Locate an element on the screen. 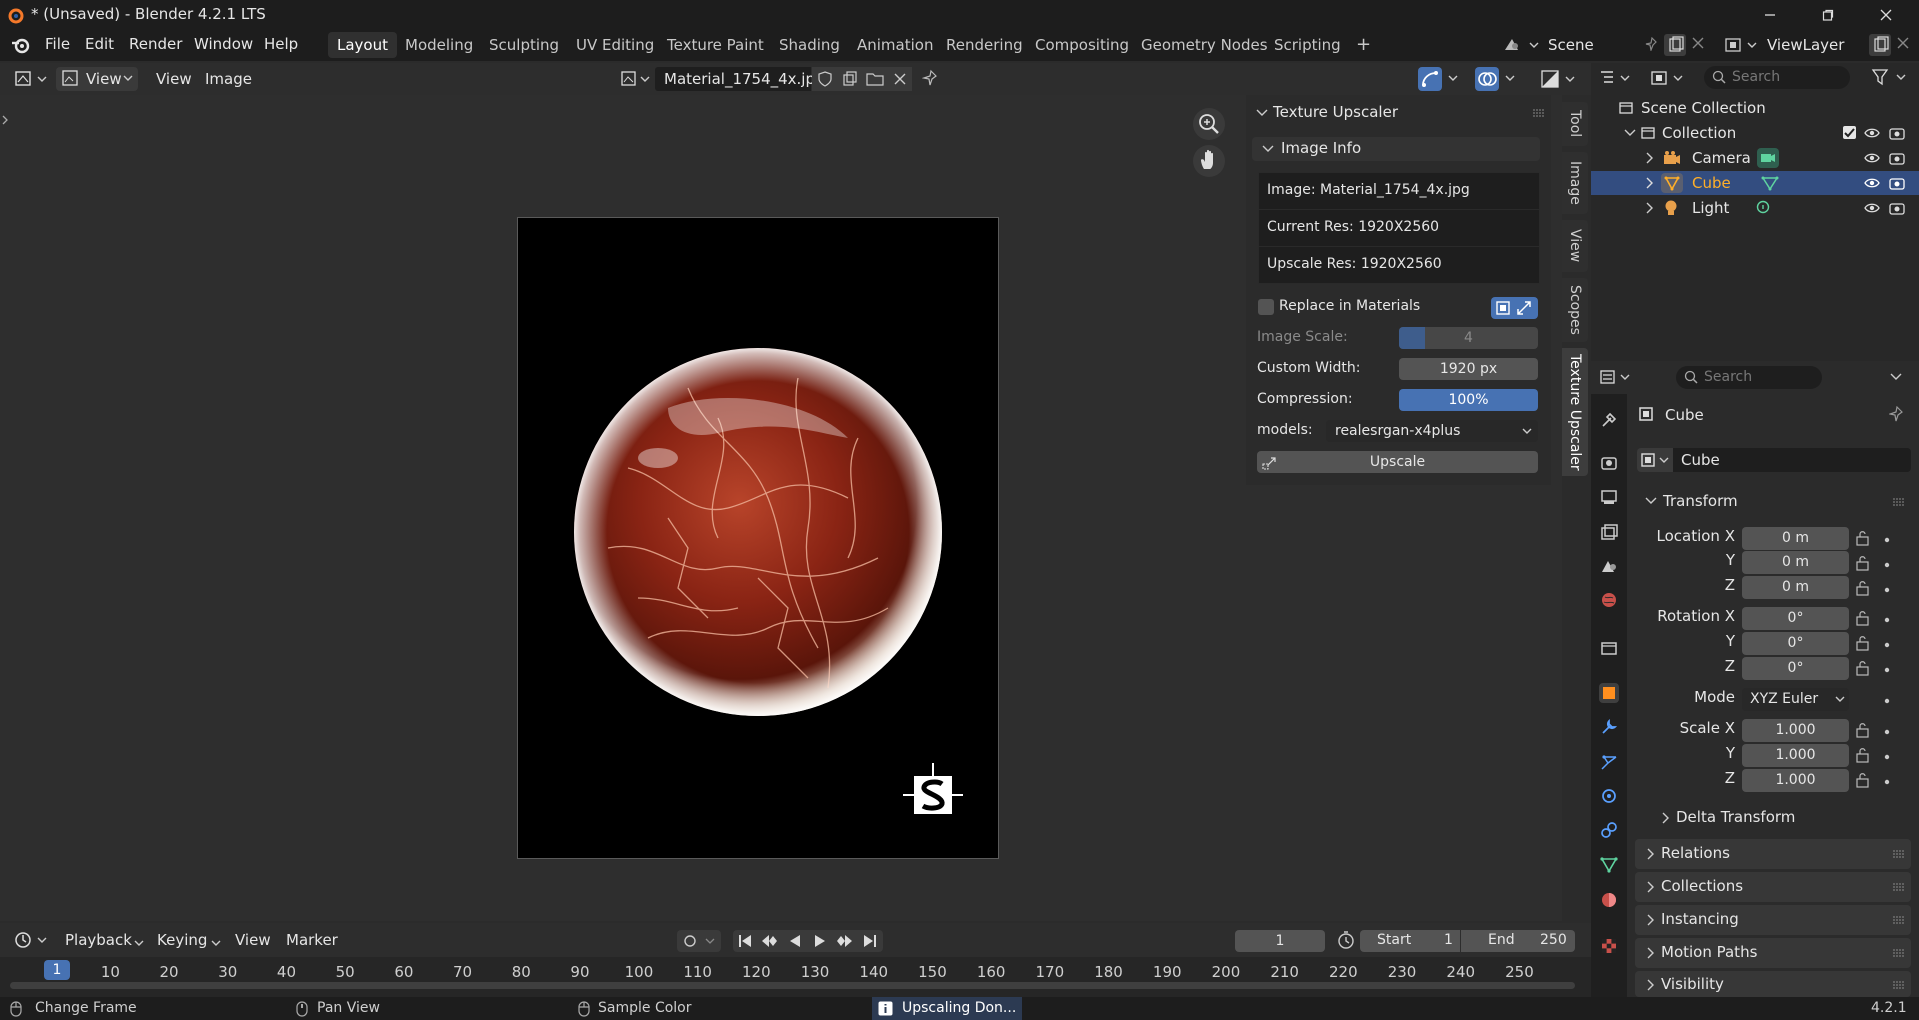 This screenshot has height=1020, width=1919. location-x-field: 0 m is located at coordinates (1795, 538).